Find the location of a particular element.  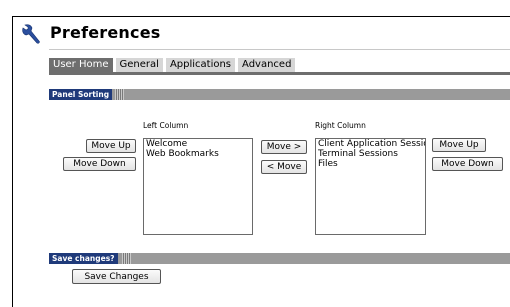

list-item: Web Bookmarks is located at coordinates (198, 154).